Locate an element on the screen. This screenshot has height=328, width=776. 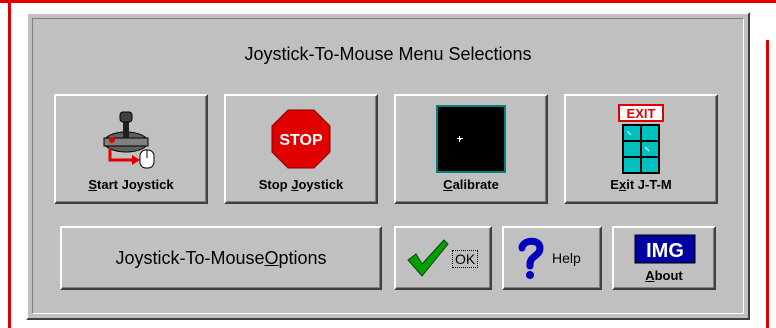
exit-button: EXIT Exit J-T-M is located at coordinates (641, 149).